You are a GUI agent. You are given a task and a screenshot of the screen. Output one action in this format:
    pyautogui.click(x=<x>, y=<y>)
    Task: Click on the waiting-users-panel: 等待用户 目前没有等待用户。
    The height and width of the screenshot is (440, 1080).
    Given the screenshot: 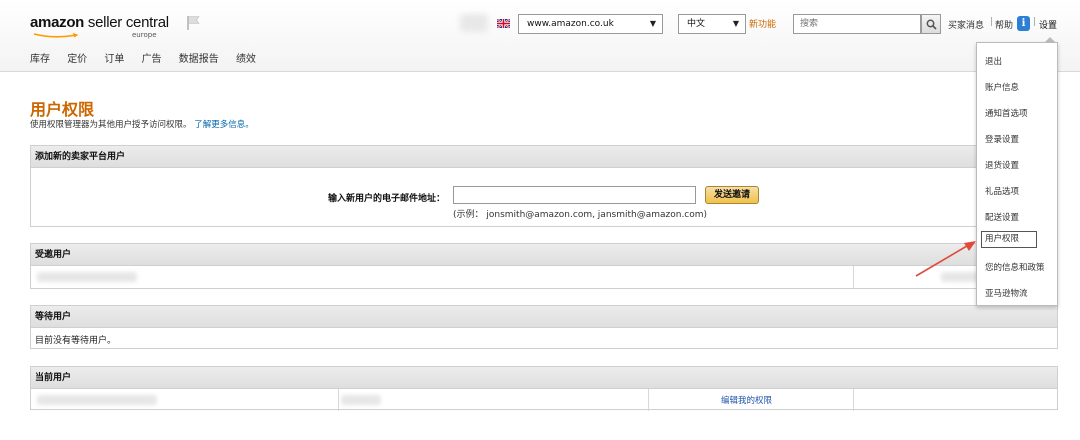 What is the action you would take?
    pyautogui.click(x=544, y=327)
    